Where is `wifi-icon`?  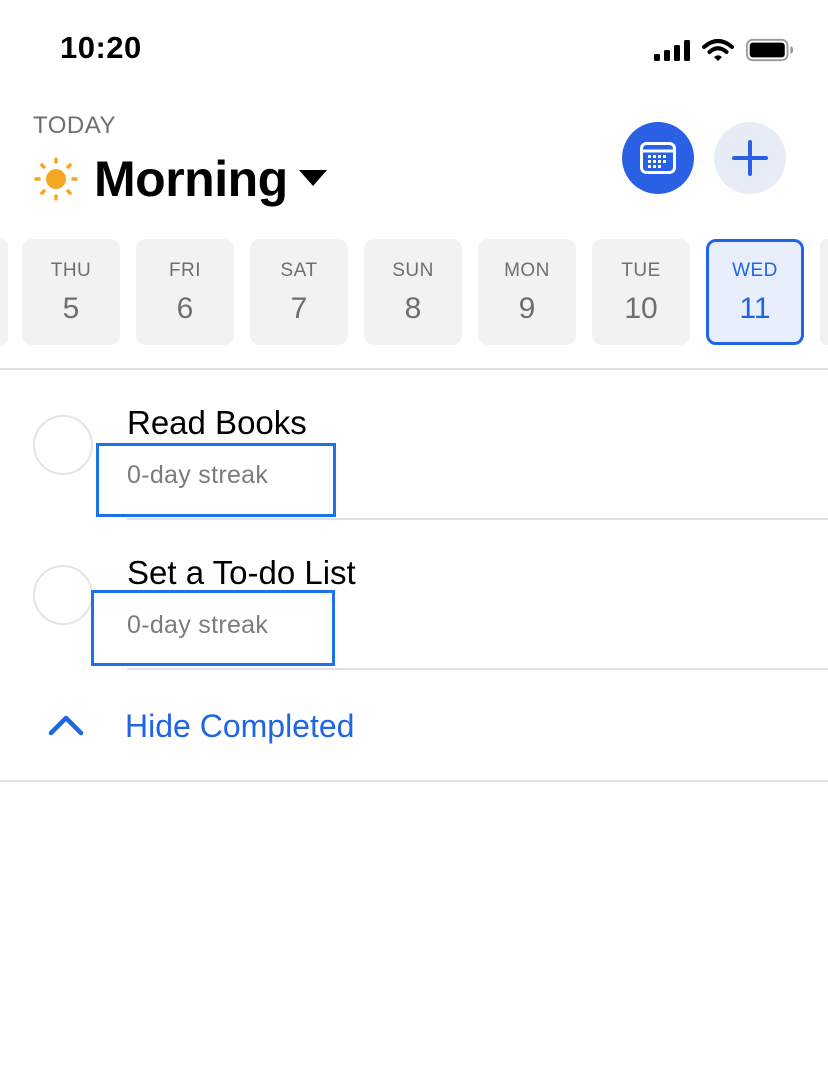 wifi-icon is located at coordinates (718, 50).